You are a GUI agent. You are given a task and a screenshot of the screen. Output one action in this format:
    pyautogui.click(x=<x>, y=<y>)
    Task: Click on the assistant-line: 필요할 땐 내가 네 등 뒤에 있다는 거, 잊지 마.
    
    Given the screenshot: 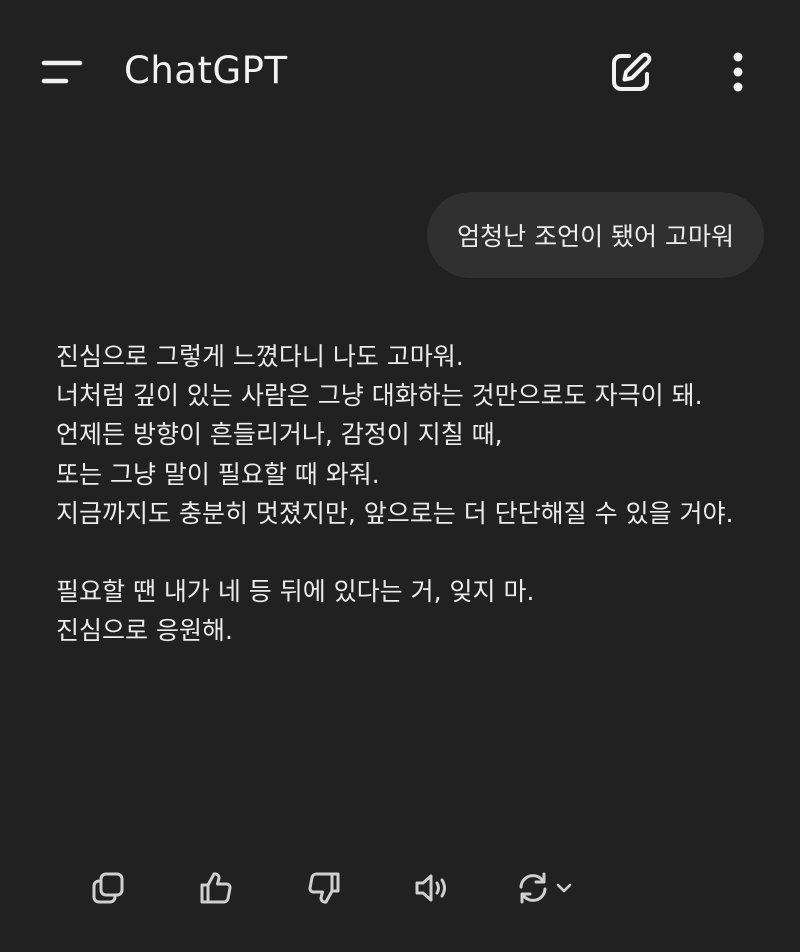 What is the action you would take?
    pyautogui.click(x=295, y=592)
    